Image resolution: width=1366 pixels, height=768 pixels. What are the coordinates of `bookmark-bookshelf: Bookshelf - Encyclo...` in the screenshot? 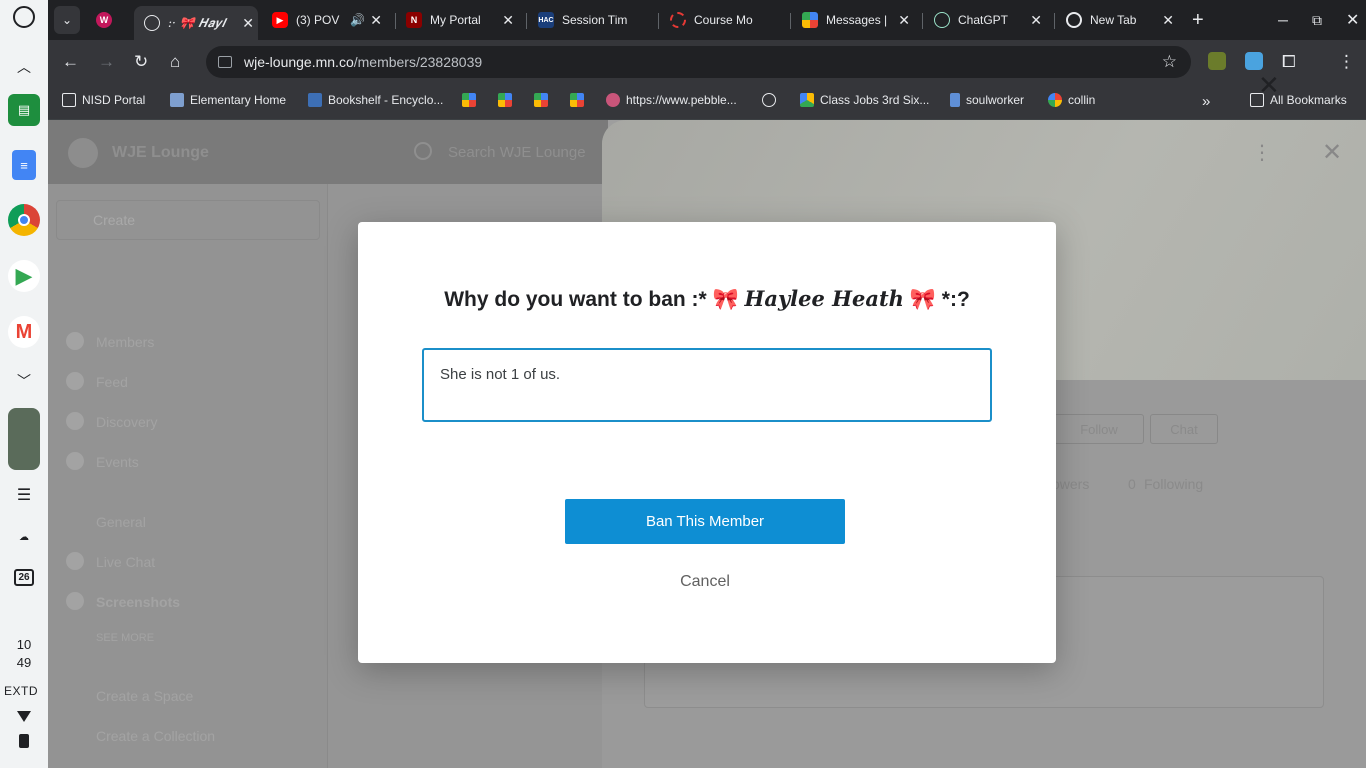 It's located at (375, 100).